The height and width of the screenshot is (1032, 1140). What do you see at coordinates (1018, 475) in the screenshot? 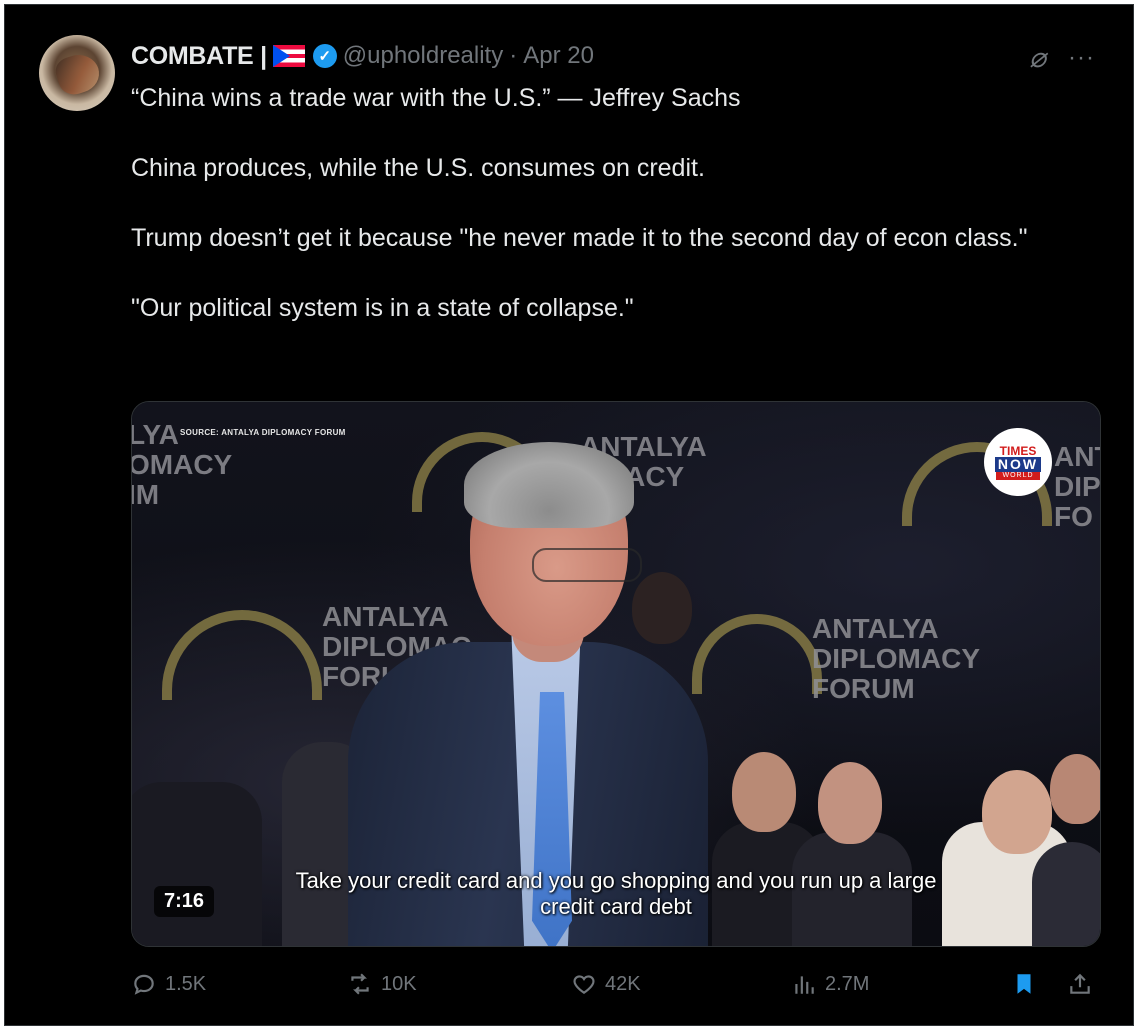
I see `channel-logo-line3: WORLD` at bounding box center [1018, 475].